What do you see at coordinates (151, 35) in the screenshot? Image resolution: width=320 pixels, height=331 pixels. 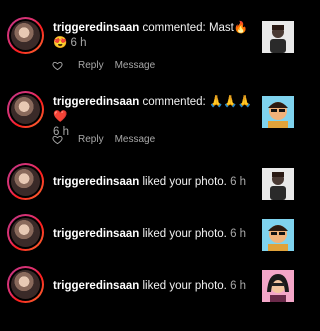 I see `notification-text: triggeredinsaan commented: Mast🔥 😍 6 h` at bounding box center [151, 35].